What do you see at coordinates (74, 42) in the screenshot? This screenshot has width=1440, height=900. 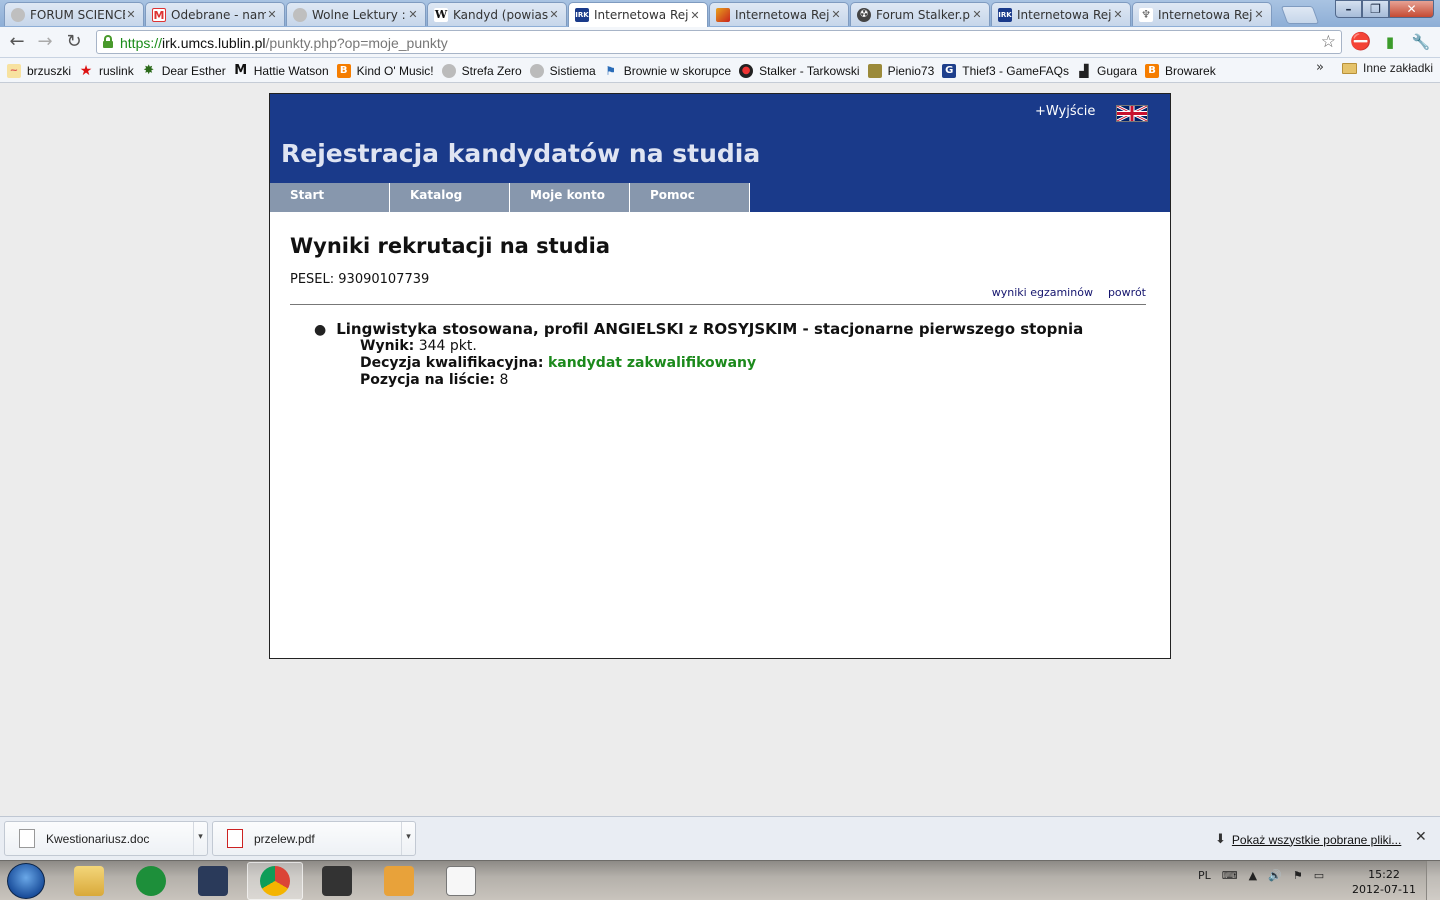 I see `reload-button: ↻` at bounding box center [74, 42].